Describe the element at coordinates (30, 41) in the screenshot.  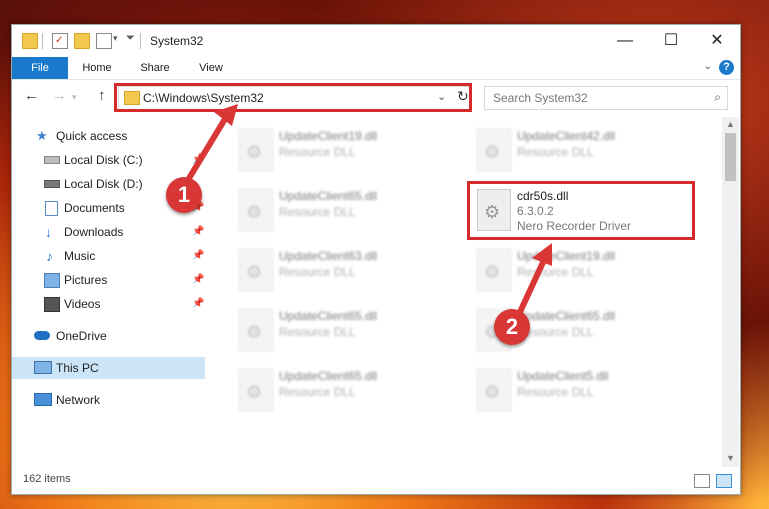
I see `folder-icon` at that location.